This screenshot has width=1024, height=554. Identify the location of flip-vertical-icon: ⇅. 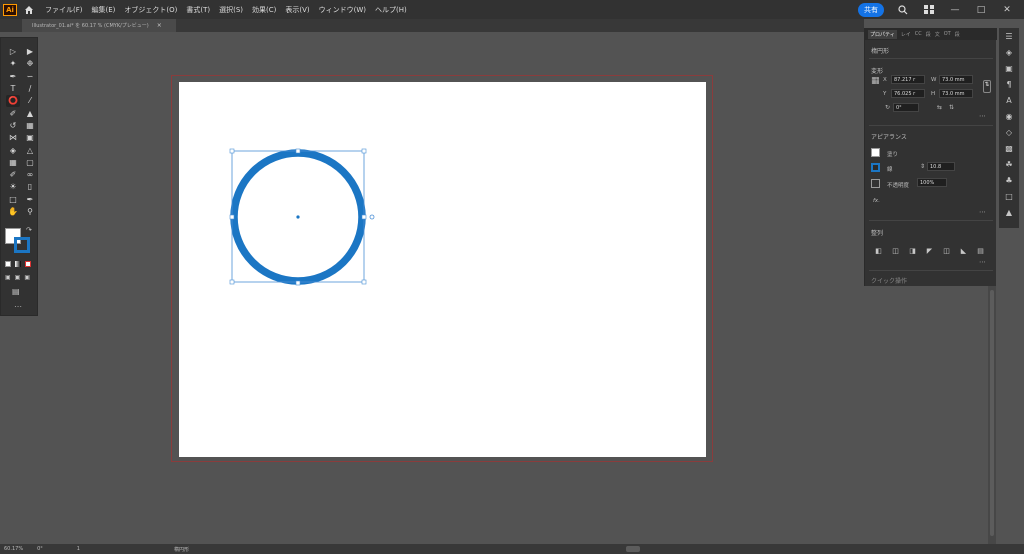
(951, 107).